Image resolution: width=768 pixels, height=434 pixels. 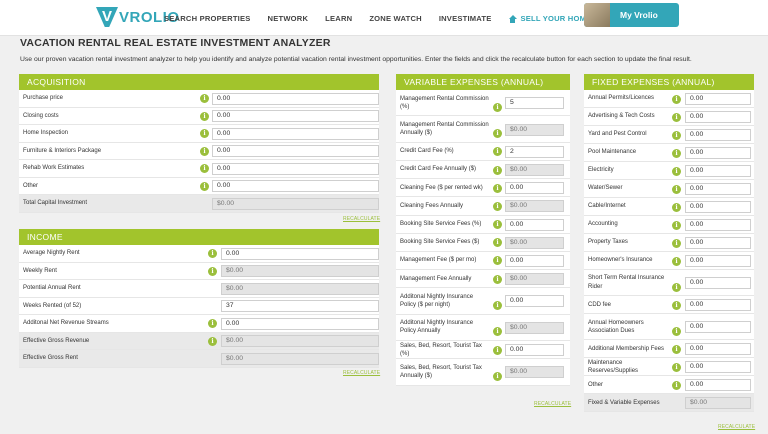 I want to click on furniture-interiors-package-input: 0.00, so click(x=295, y=151).